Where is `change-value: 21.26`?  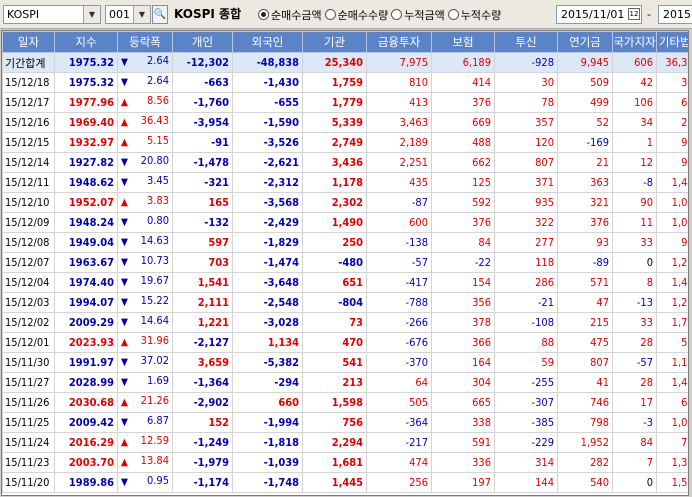 change-value: 21.26 is located at coordinates (154, 400).